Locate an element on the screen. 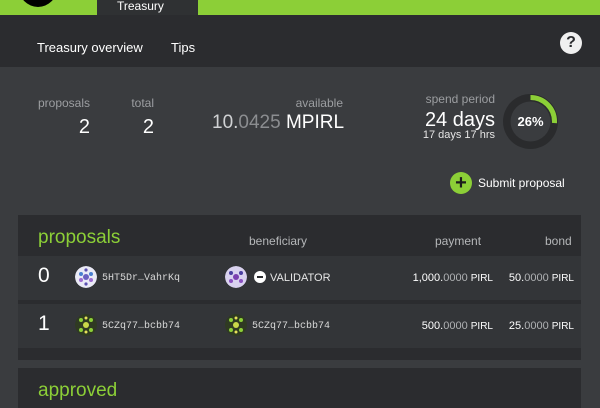  beneficiary-name: VALIDATOR is located at coordinates (300, 278).